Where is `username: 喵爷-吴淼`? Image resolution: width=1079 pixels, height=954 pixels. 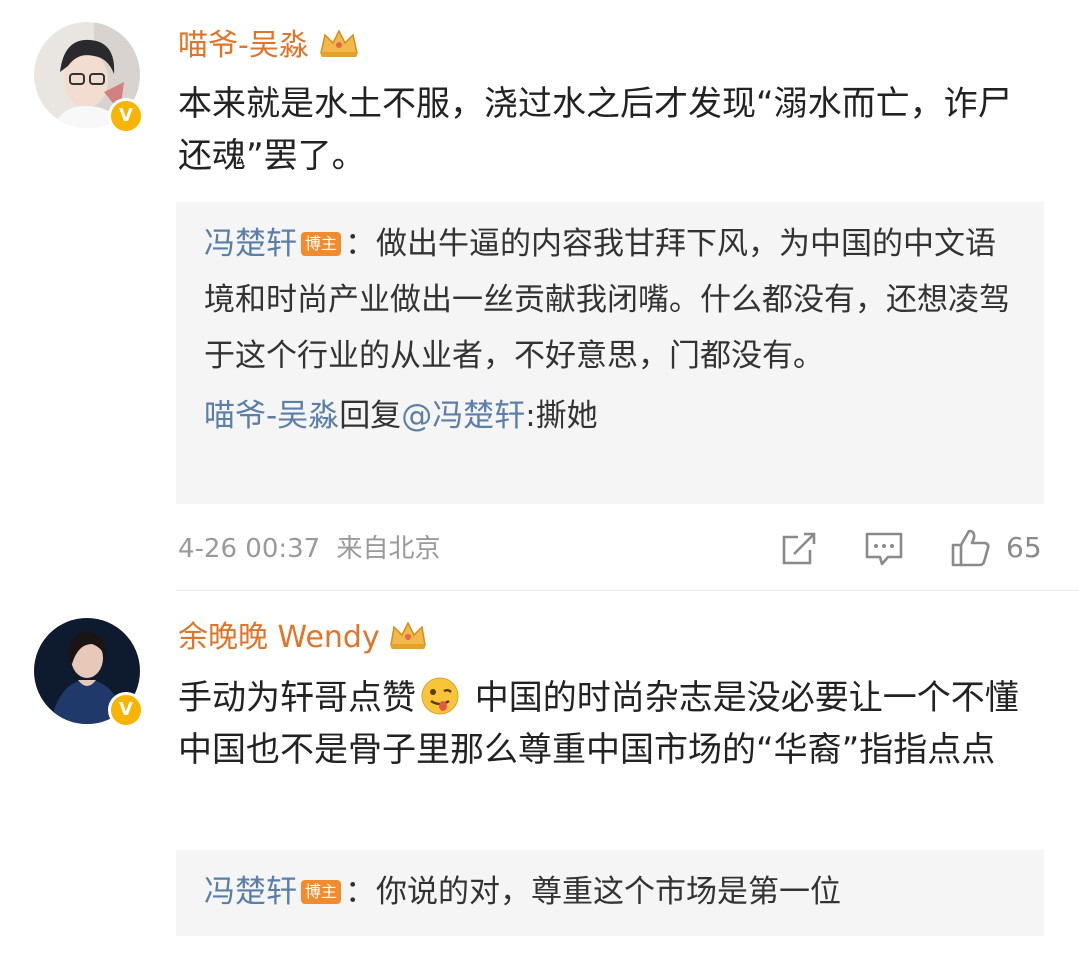 username: 喵爷-吴淼 is located at coordinates (269, 48).